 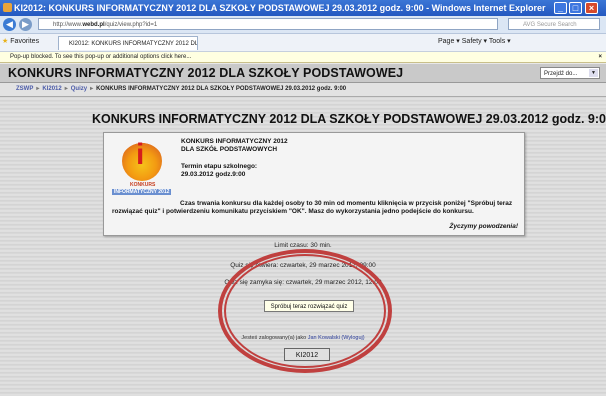 I want to click on favorites-button: Favorites, so click(x=20, y=41).